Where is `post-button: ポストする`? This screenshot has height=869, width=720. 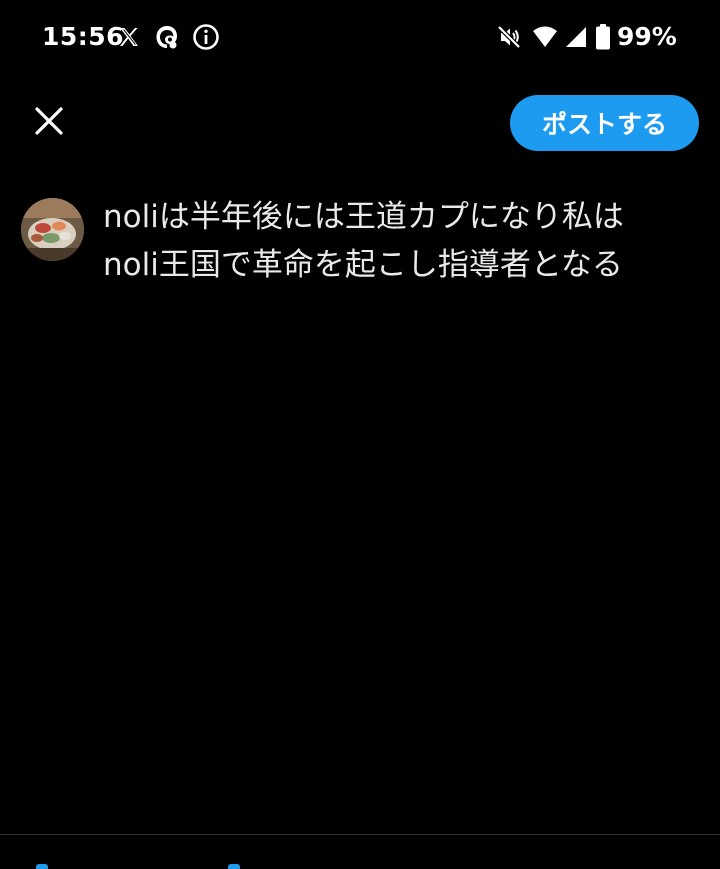 post-button: ポストする is located at coordinates (604, 123).